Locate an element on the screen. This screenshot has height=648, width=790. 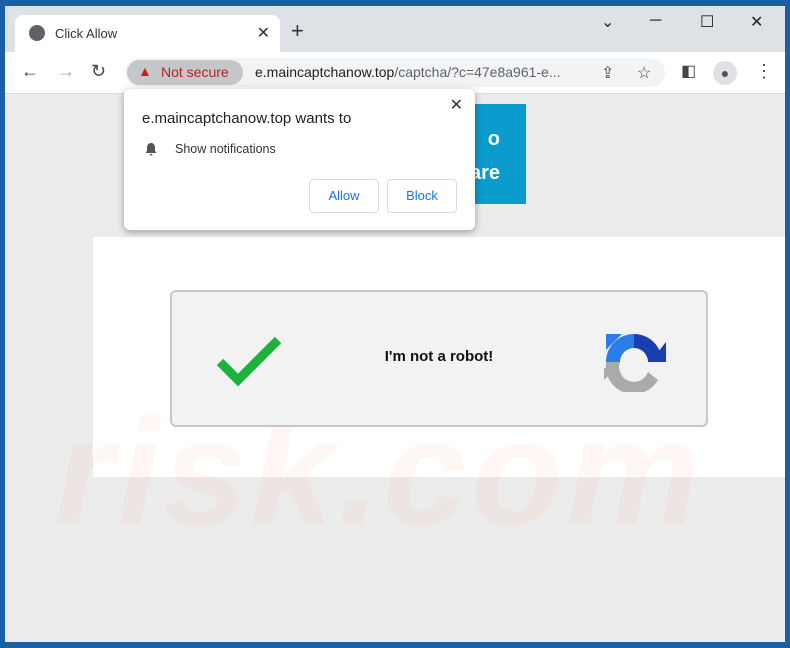
popup-title: e.maincaptchanow.top wants to is located at coordinates (247, 118).